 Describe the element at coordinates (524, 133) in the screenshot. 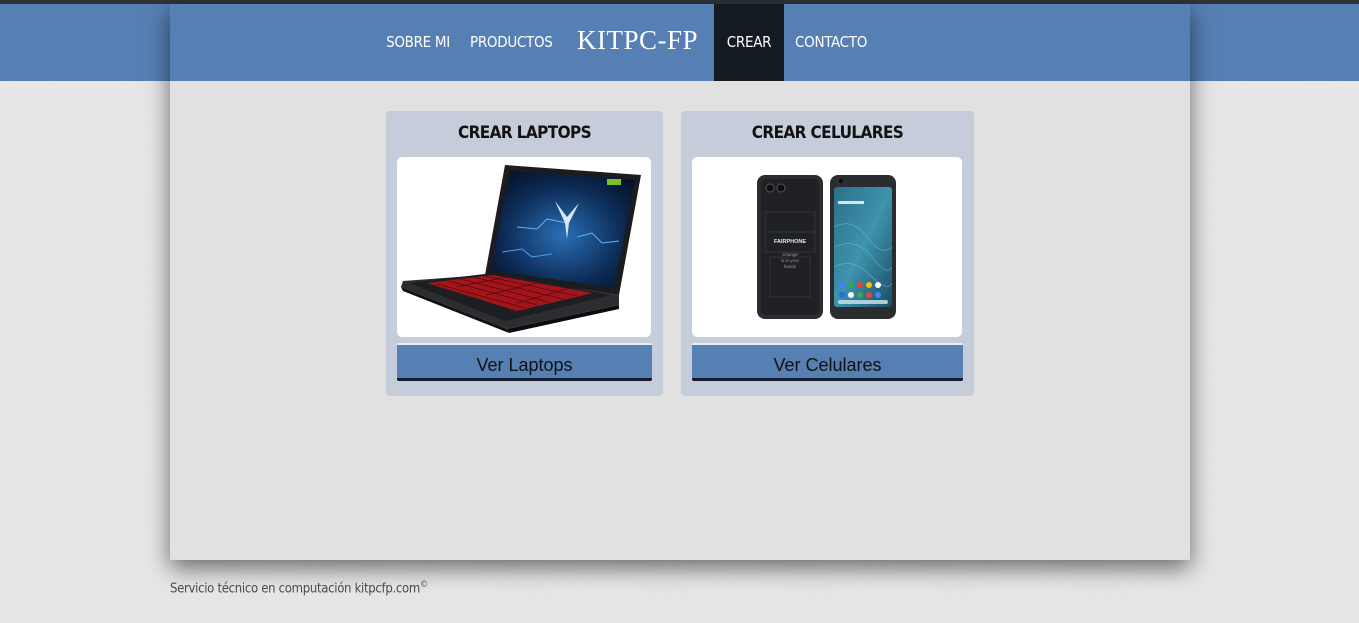

I see `card-laptops-title: CREAR LAPTOPS` at that location.